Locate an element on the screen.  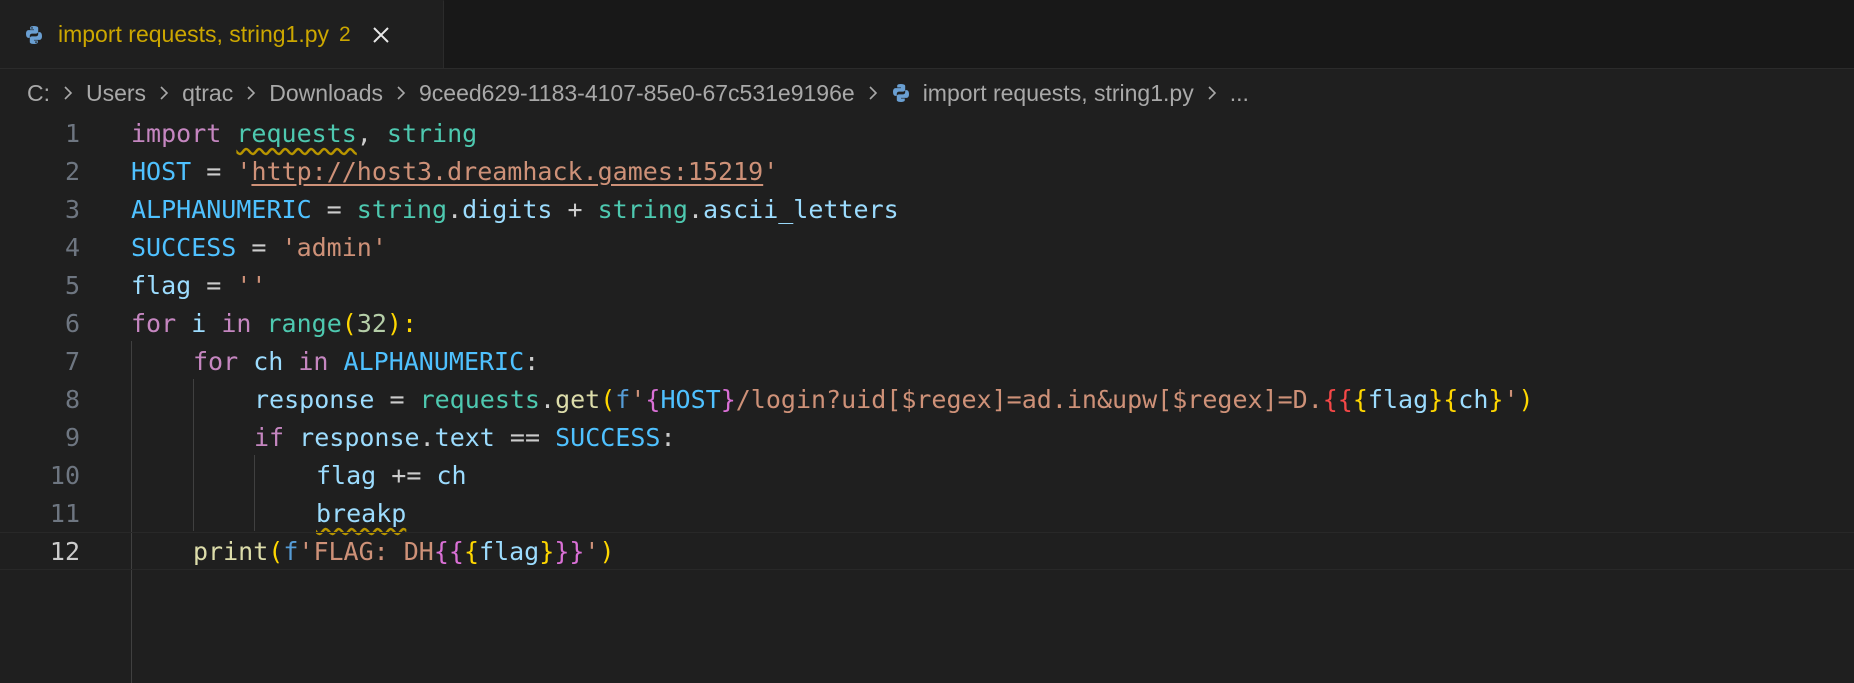
code-text: import requests, string is located at coordinates (304, 133).